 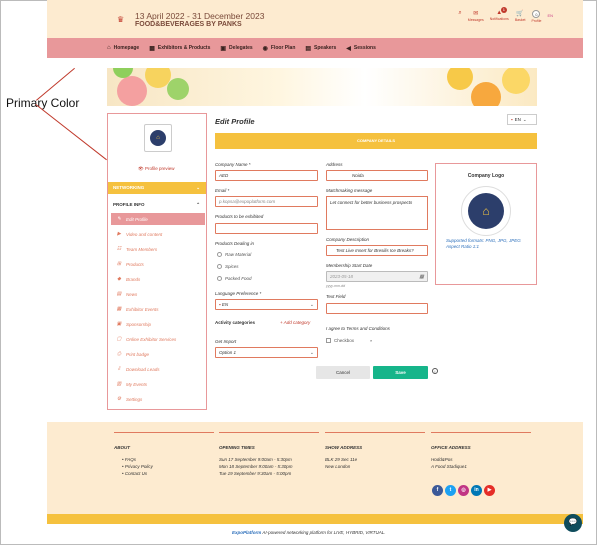 I want to click on sidebar-item-exhibitor-events: ▦ Exhibitor Events, so click(x=158, y=309).